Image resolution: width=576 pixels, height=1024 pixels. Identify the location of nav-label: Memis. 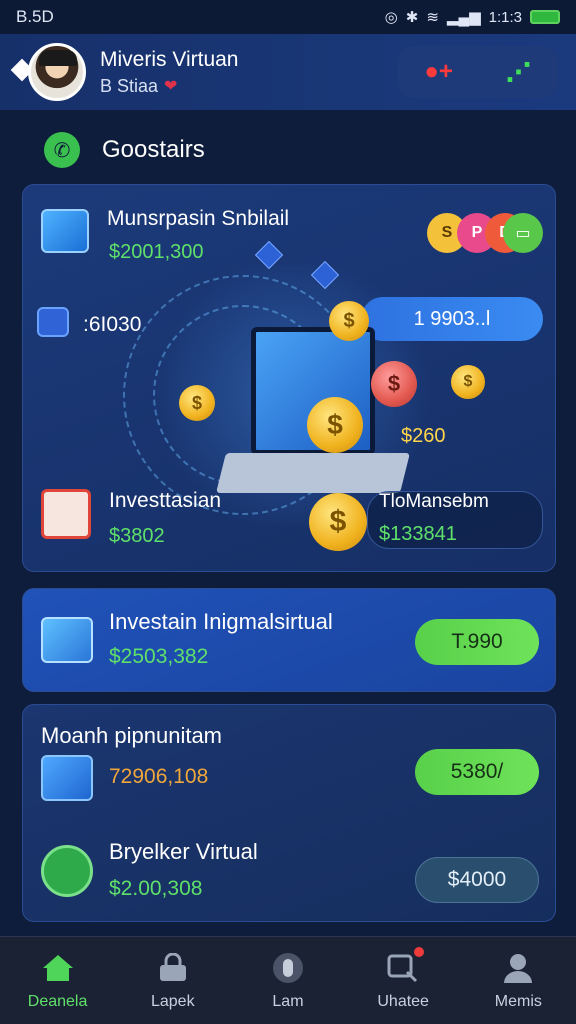
(518, 1001).